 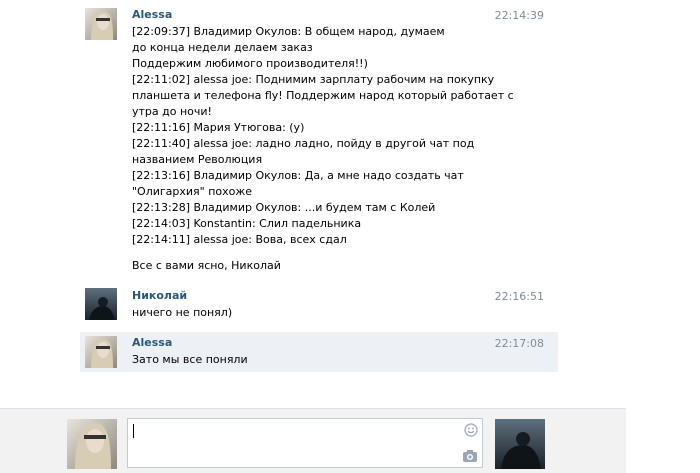 What do you see at coordinates (239, 239) in the screenshot?
I see `message-line: [22:14:11] alessa joe: Вова, всех сдал` at bounding box center [239, 239].